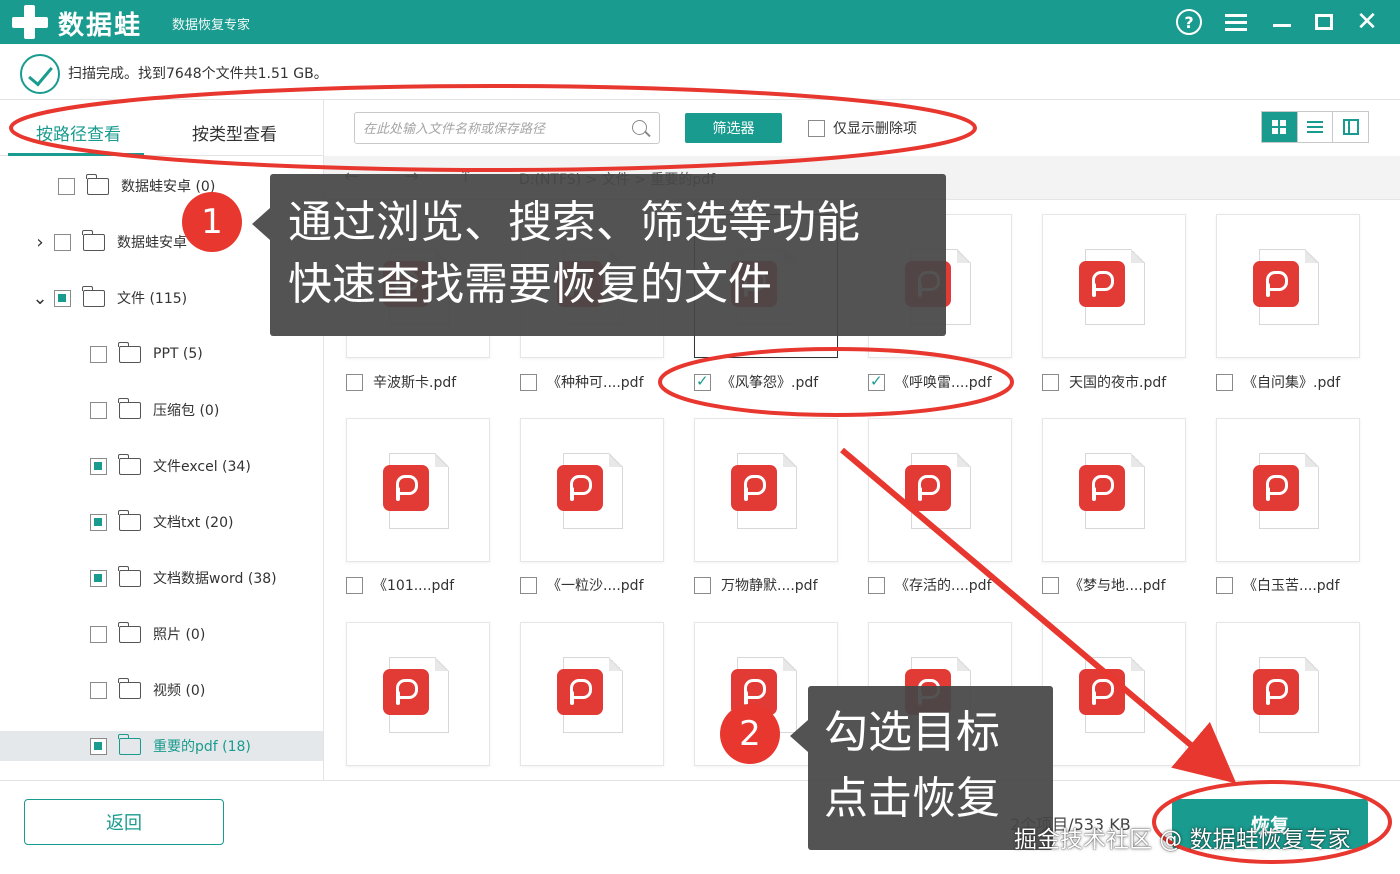  What do you see at coordinates (733, 128) in the screenshot?
I see `filter-button: 筛选器` at bounding box center [733, 128].